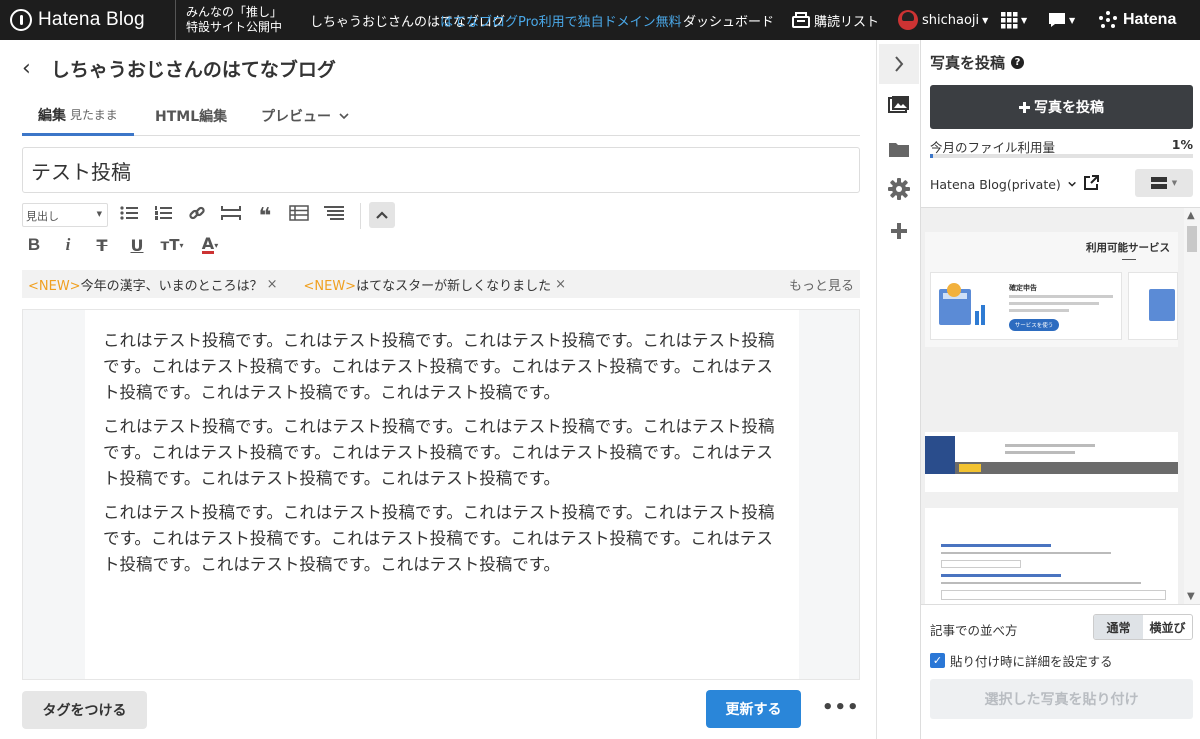  What do you see at coordinates (1024, 107) in the screenshot?
I see `plus-icon` at bounding box center [1024, 107].